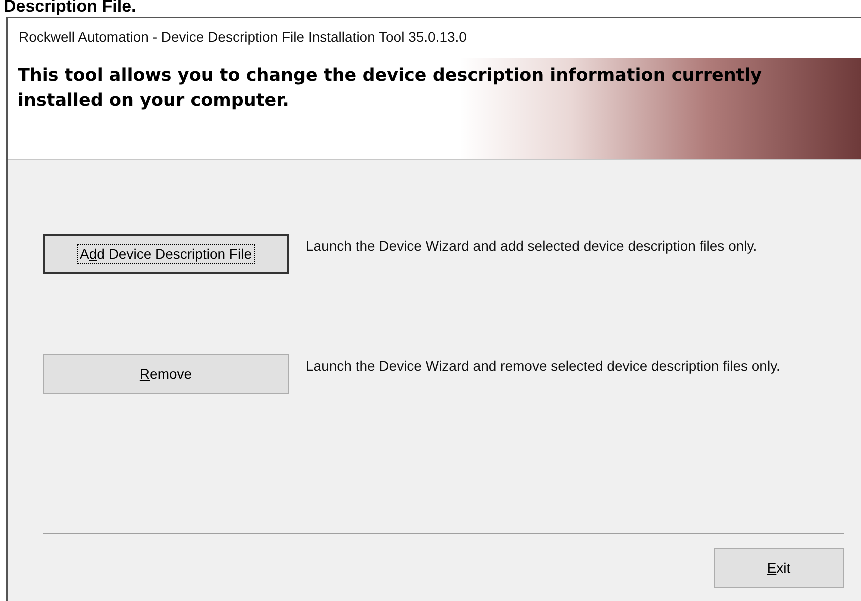 The height and width of the screenshot is (601, 861). What do you see at coordinates (166, 254) in the screenshot?
I see `action-button: Add Device Description File` at bounding box center [166, 254].